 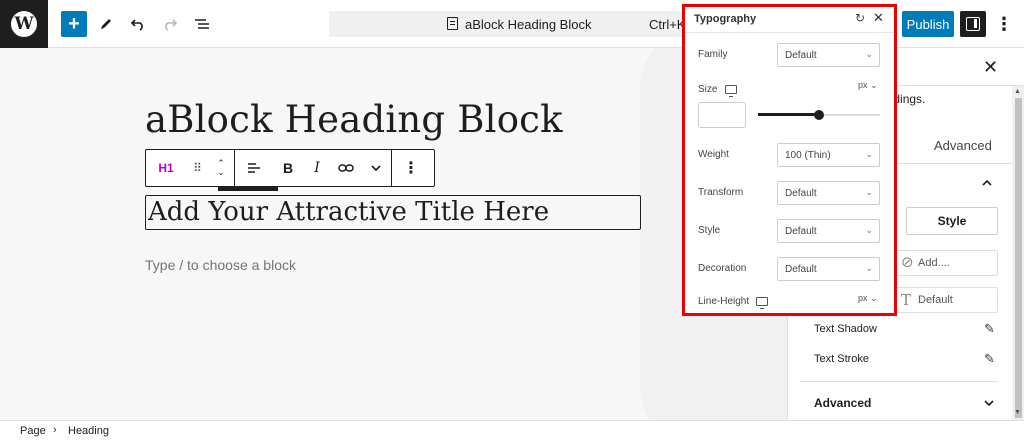 What do you see at coordinates (863, 85) in the screenshot?
I see `size-unit-value: px` at bounding box center [863, 85].